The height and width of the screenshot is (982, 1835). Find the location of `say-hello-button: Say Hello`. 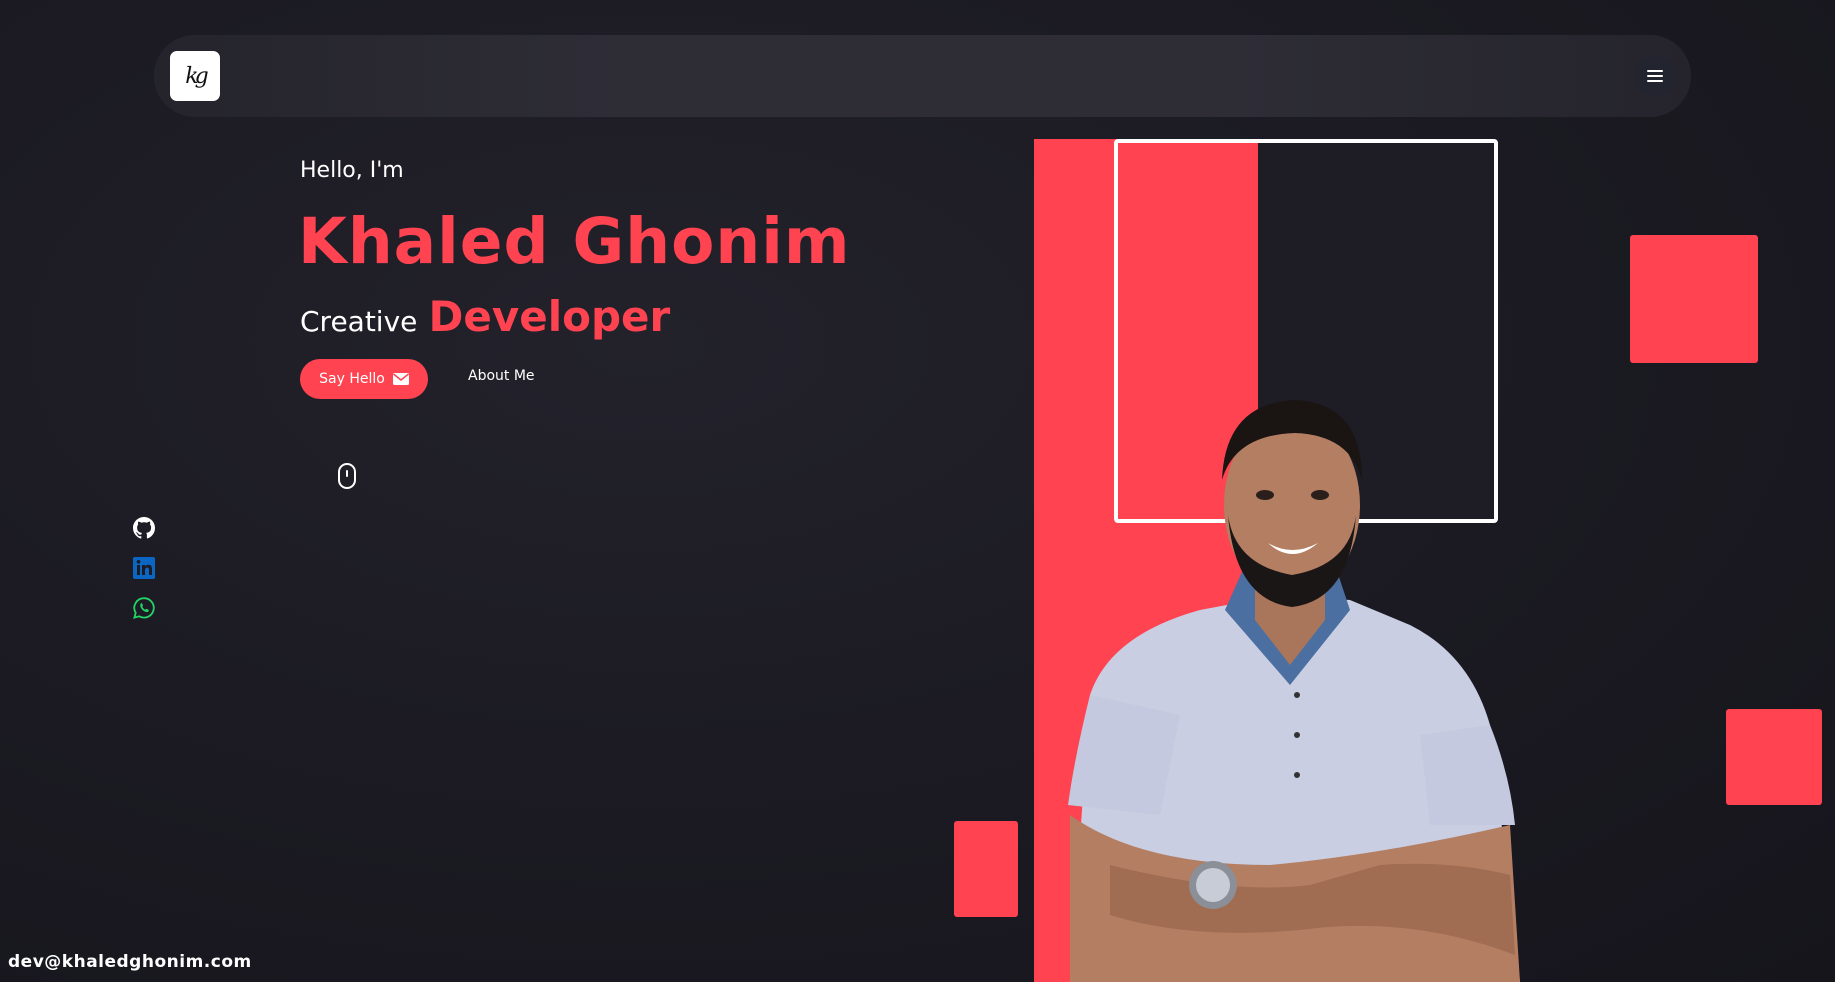

say-hello-button: Say Hello is located at coordinates (364, 379).